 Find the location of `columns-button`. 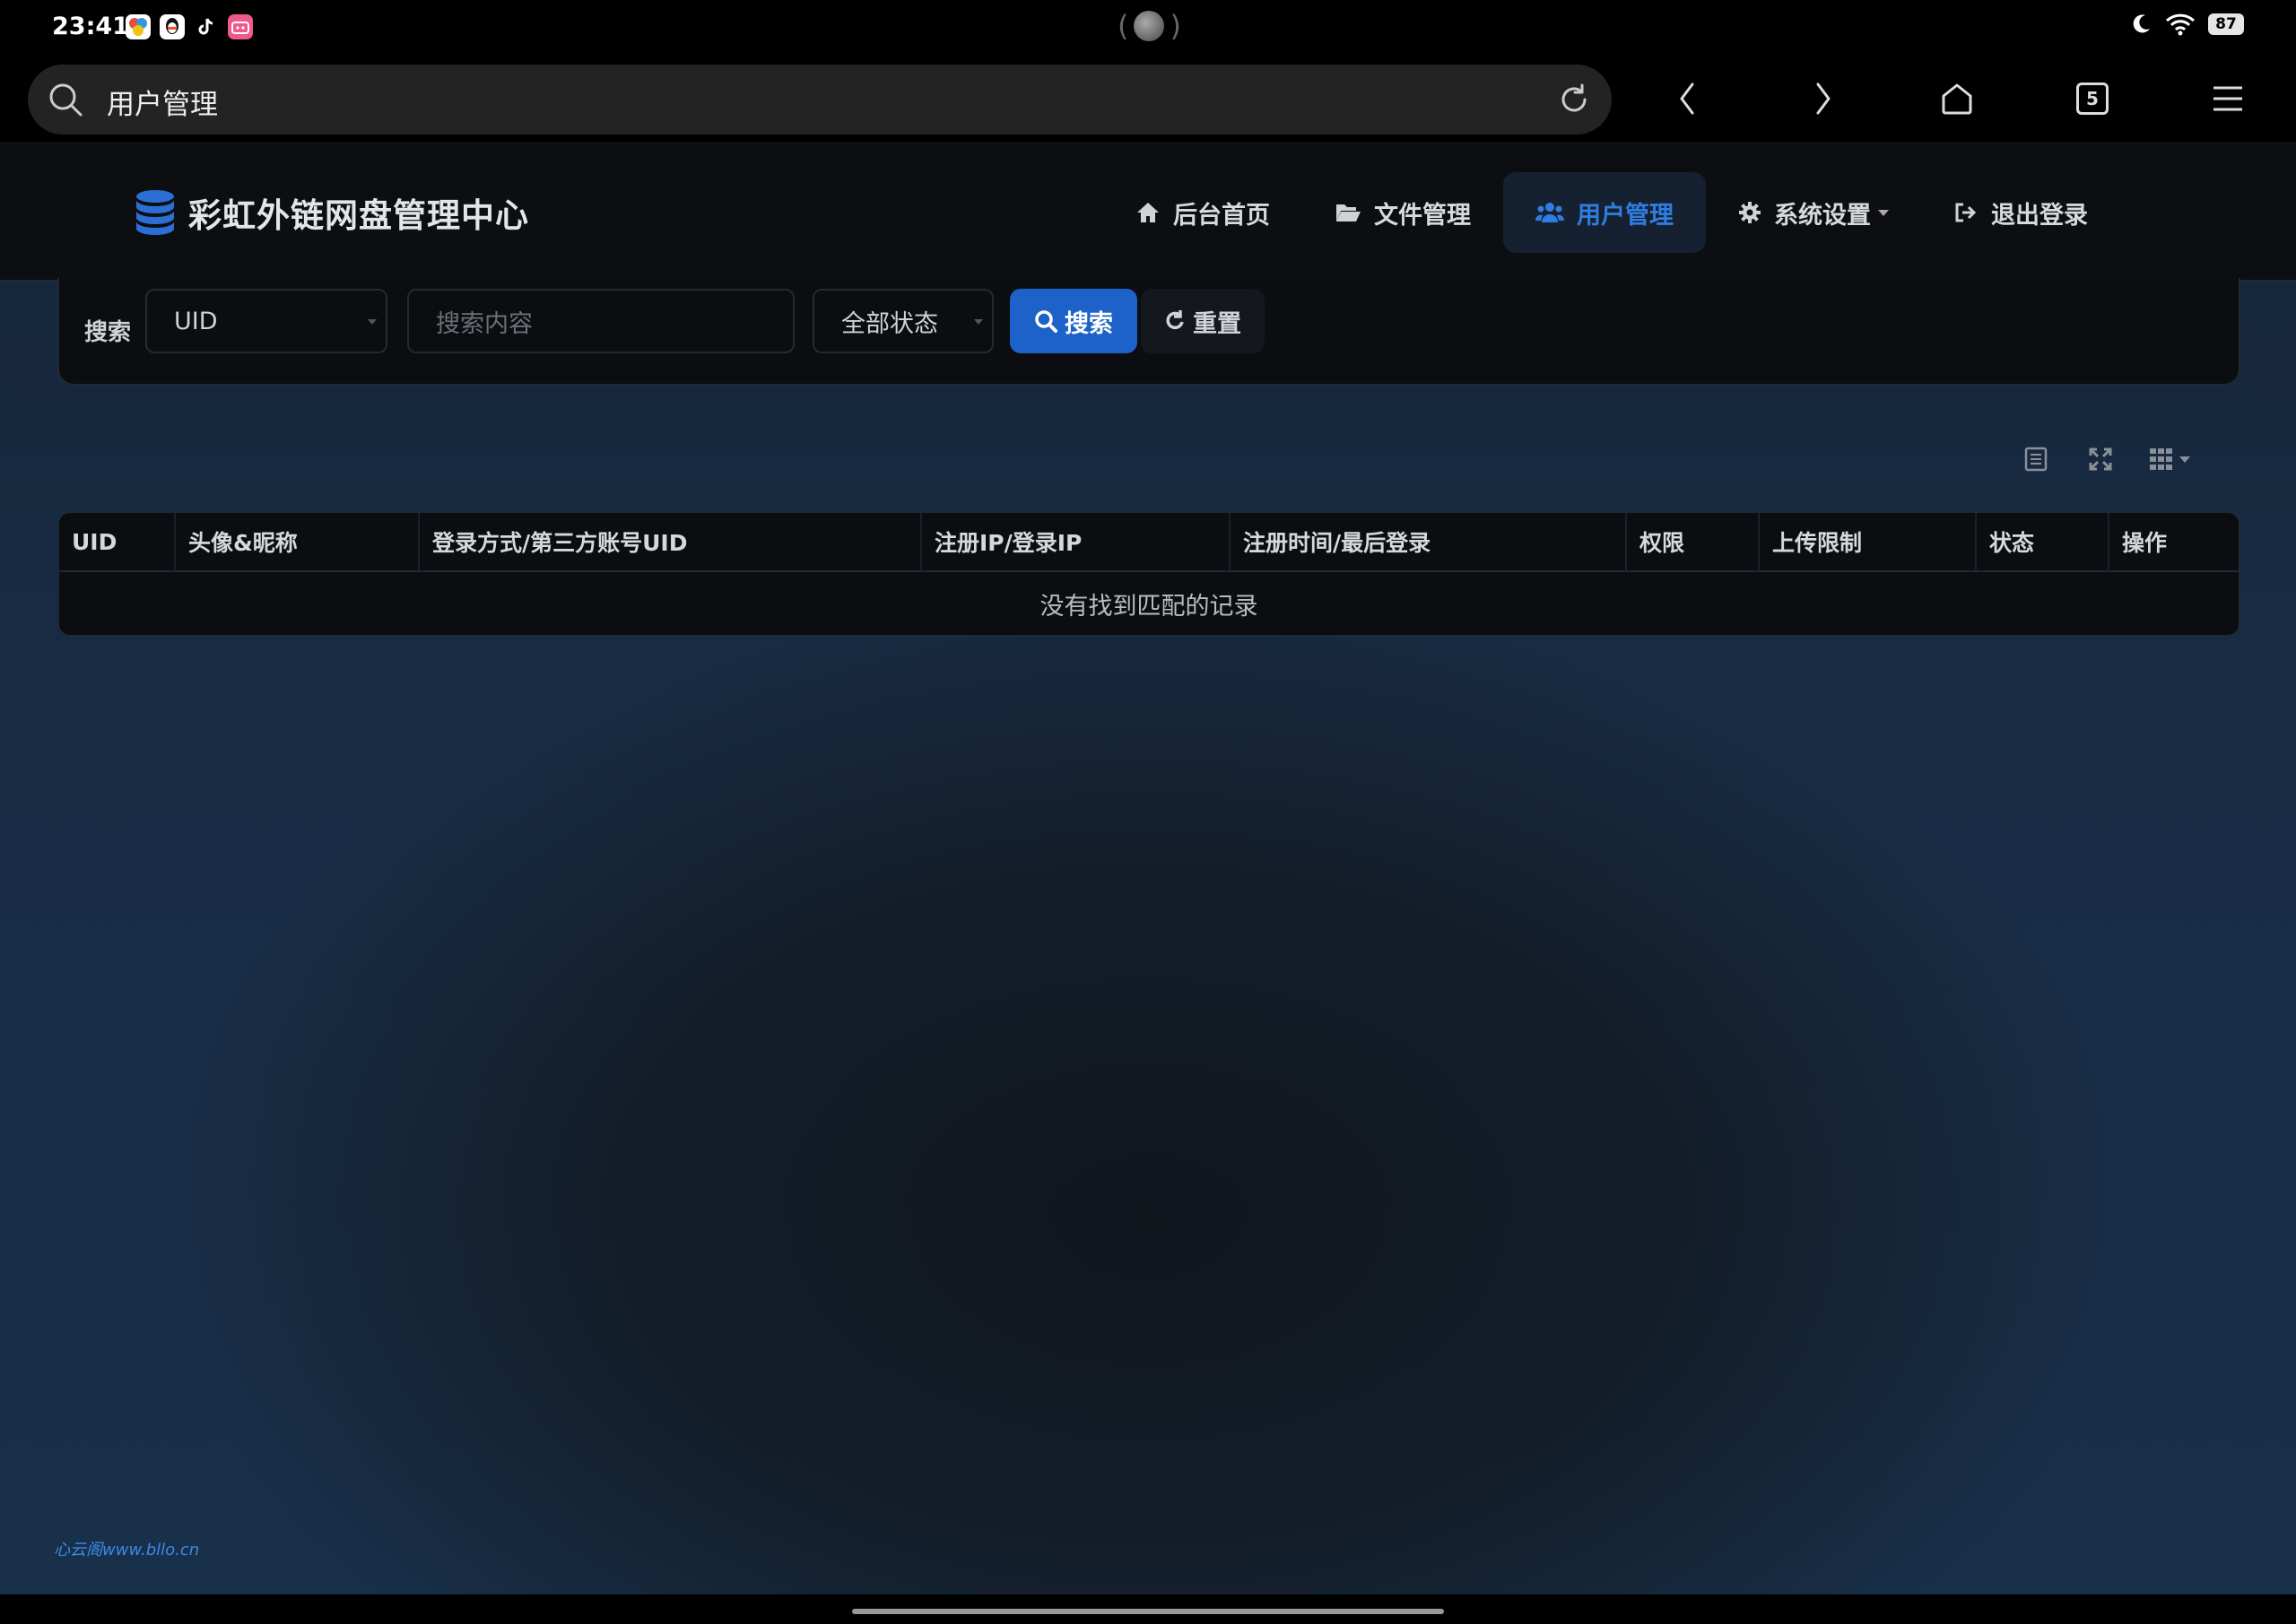

columns-button is located at coordinates (2169, 459).